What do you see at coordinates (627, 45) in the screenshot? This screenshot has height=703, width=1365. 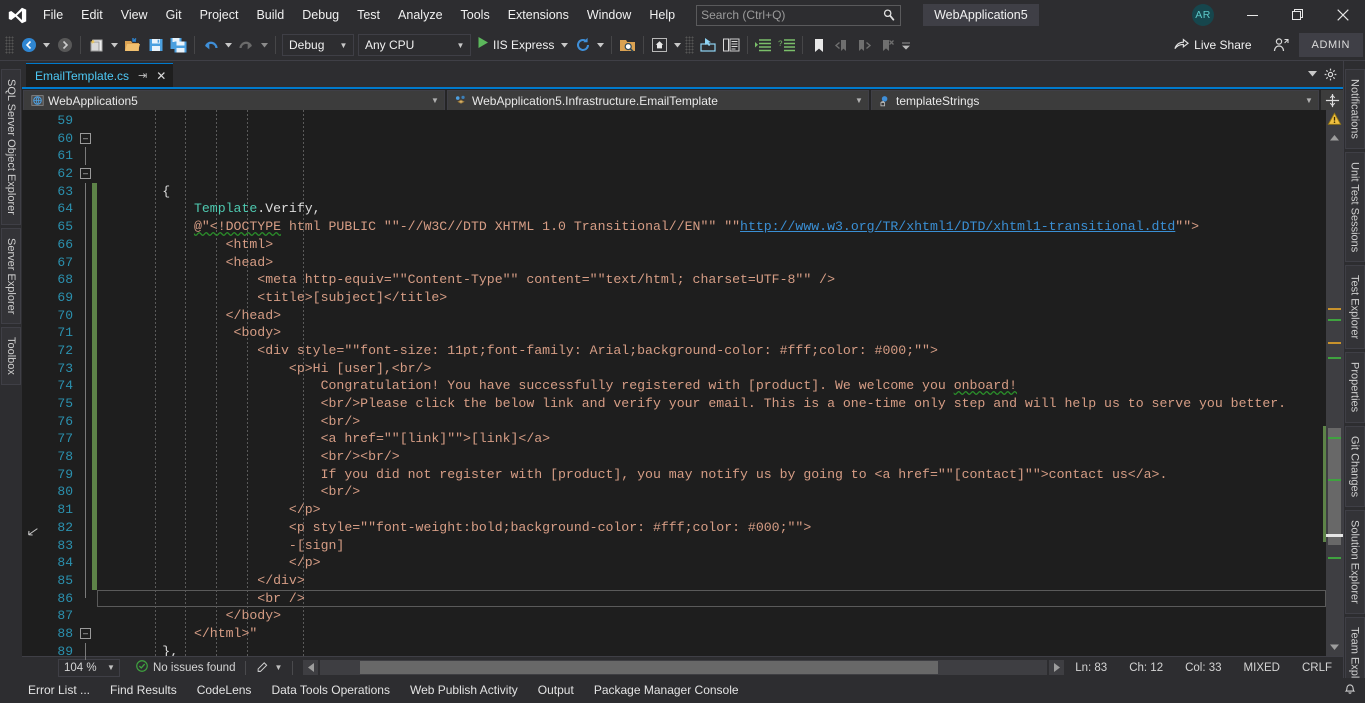 I see `find-in-files-icon` at bounding box center [627, 45].